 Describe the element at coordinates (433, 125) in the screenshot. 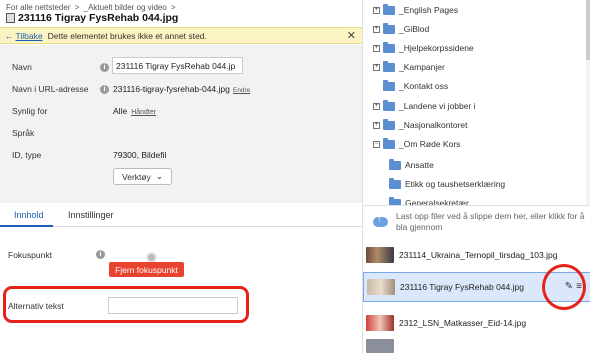

I see `tree-item-label: _Nasjonalkontoret` at that location.